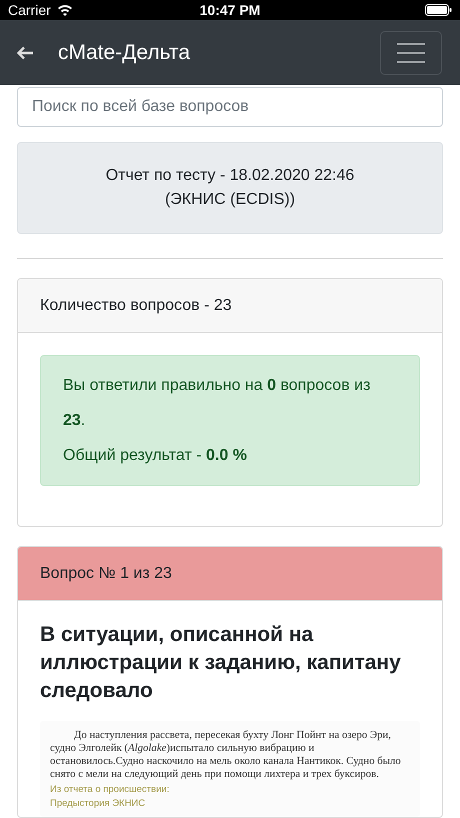 Image resolution: width=460 pixels, height=818 pixels. What do you see at coordinates (230, 176) in the screenshot?
I see `report-title: Отчет по тесту - 18.02.2020 22:46` at bounding box center [230, 176].